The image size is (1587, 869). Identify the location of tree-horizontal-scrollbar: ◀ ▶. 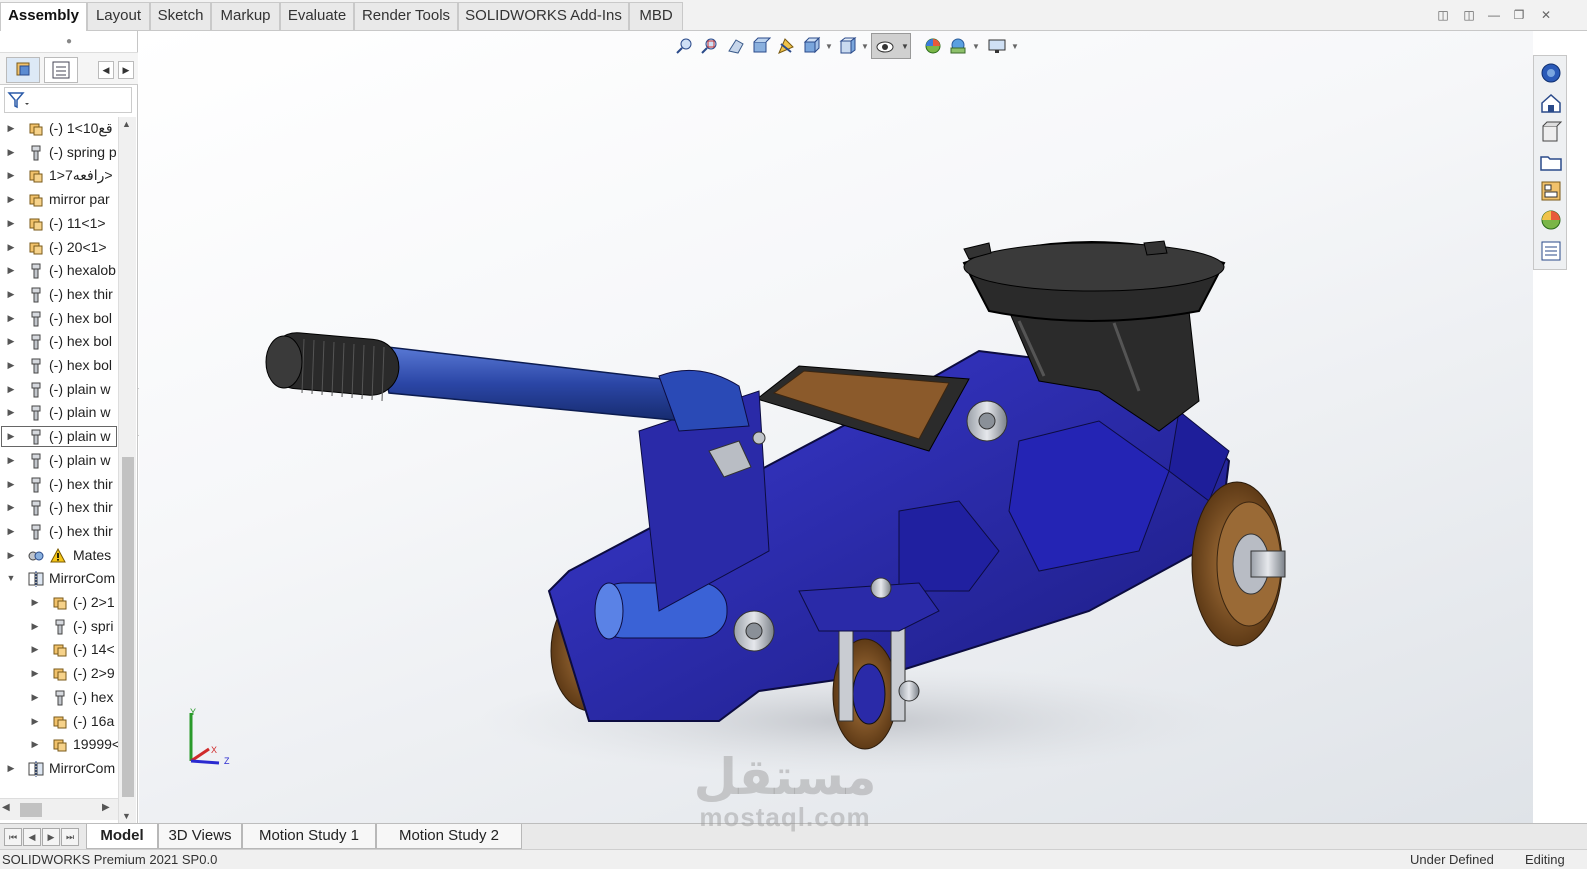
(59, 809).